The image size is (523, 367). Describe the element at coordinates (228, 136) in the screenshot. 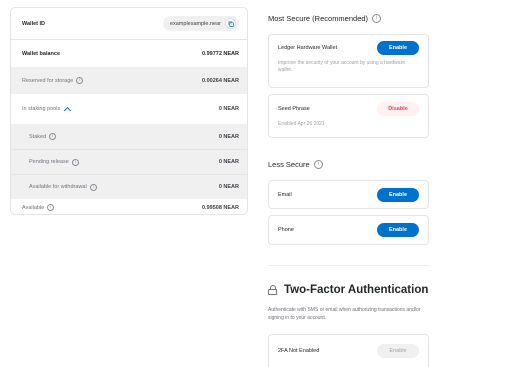

I see `staked-value: 0 NEAR` at that location.